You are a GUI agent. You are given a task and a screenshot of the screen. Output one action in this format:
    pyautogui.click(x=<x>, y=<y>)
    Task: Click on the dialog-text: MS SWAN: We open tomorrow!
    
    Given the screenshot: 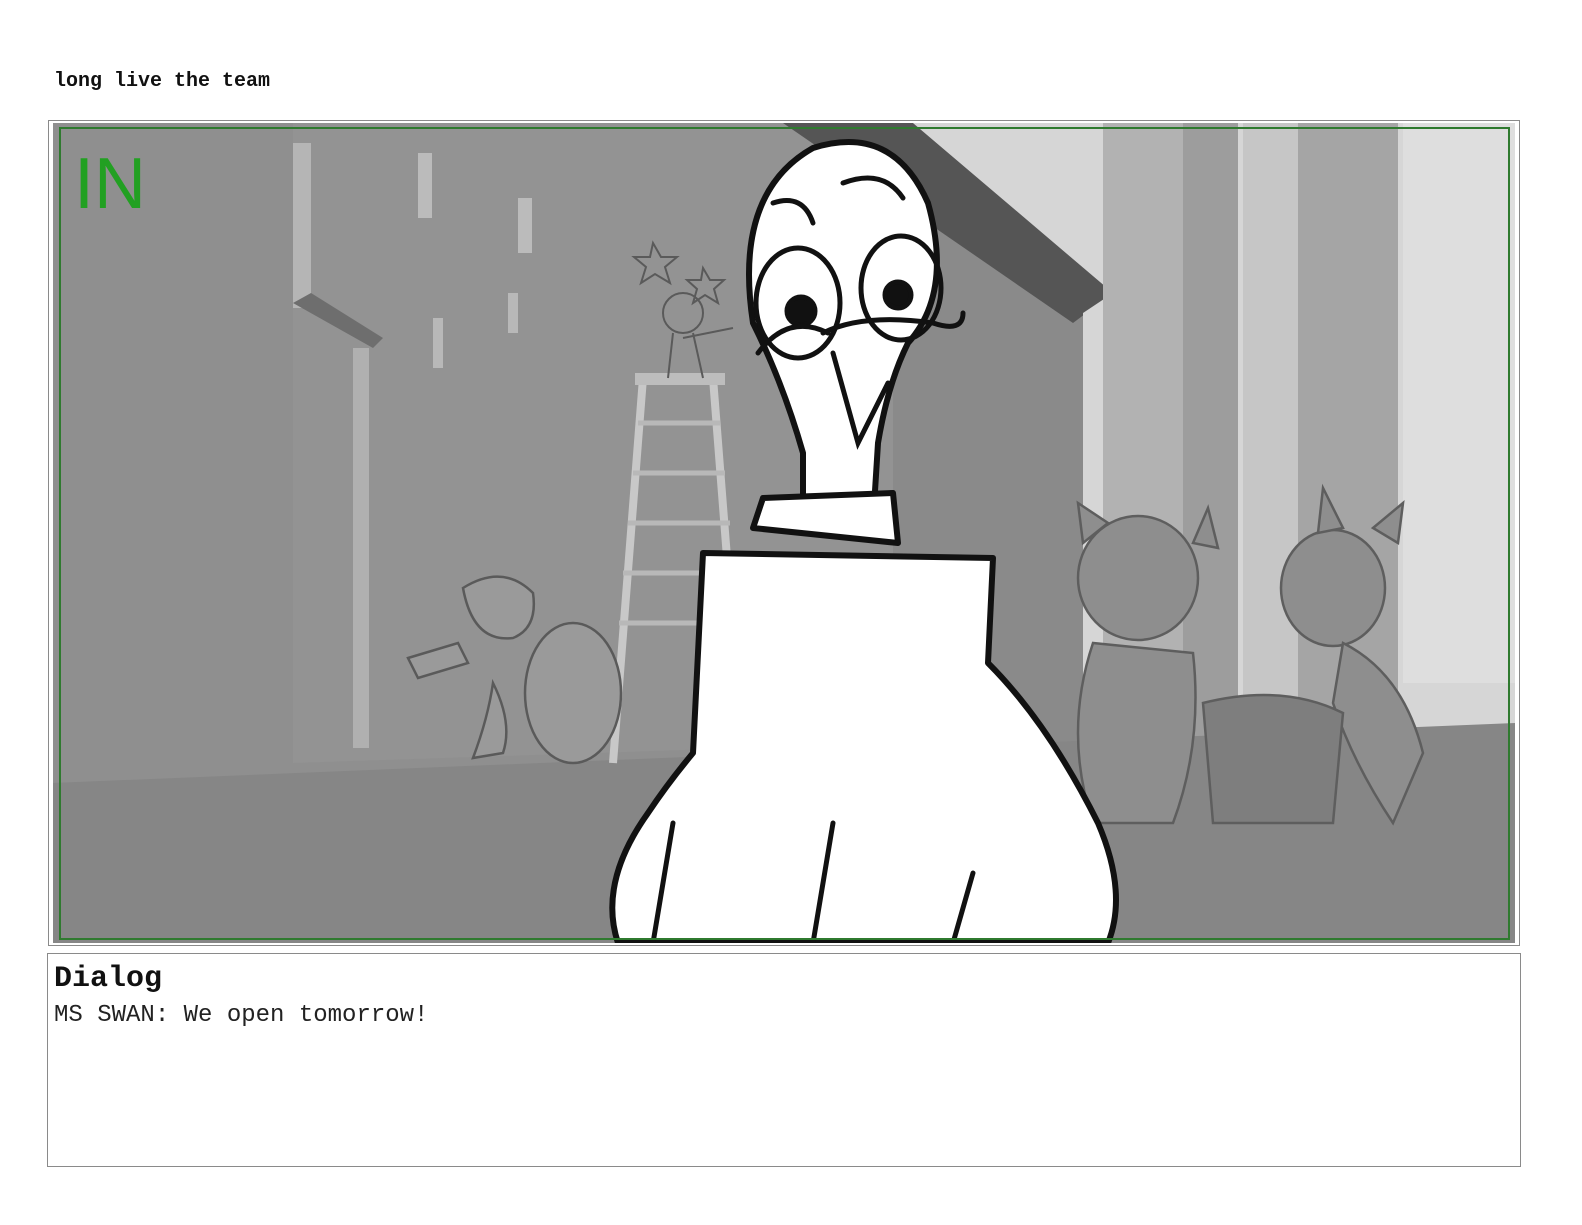 What is the action you would take?
    pyautogui.click(x=241, y=1015)
    